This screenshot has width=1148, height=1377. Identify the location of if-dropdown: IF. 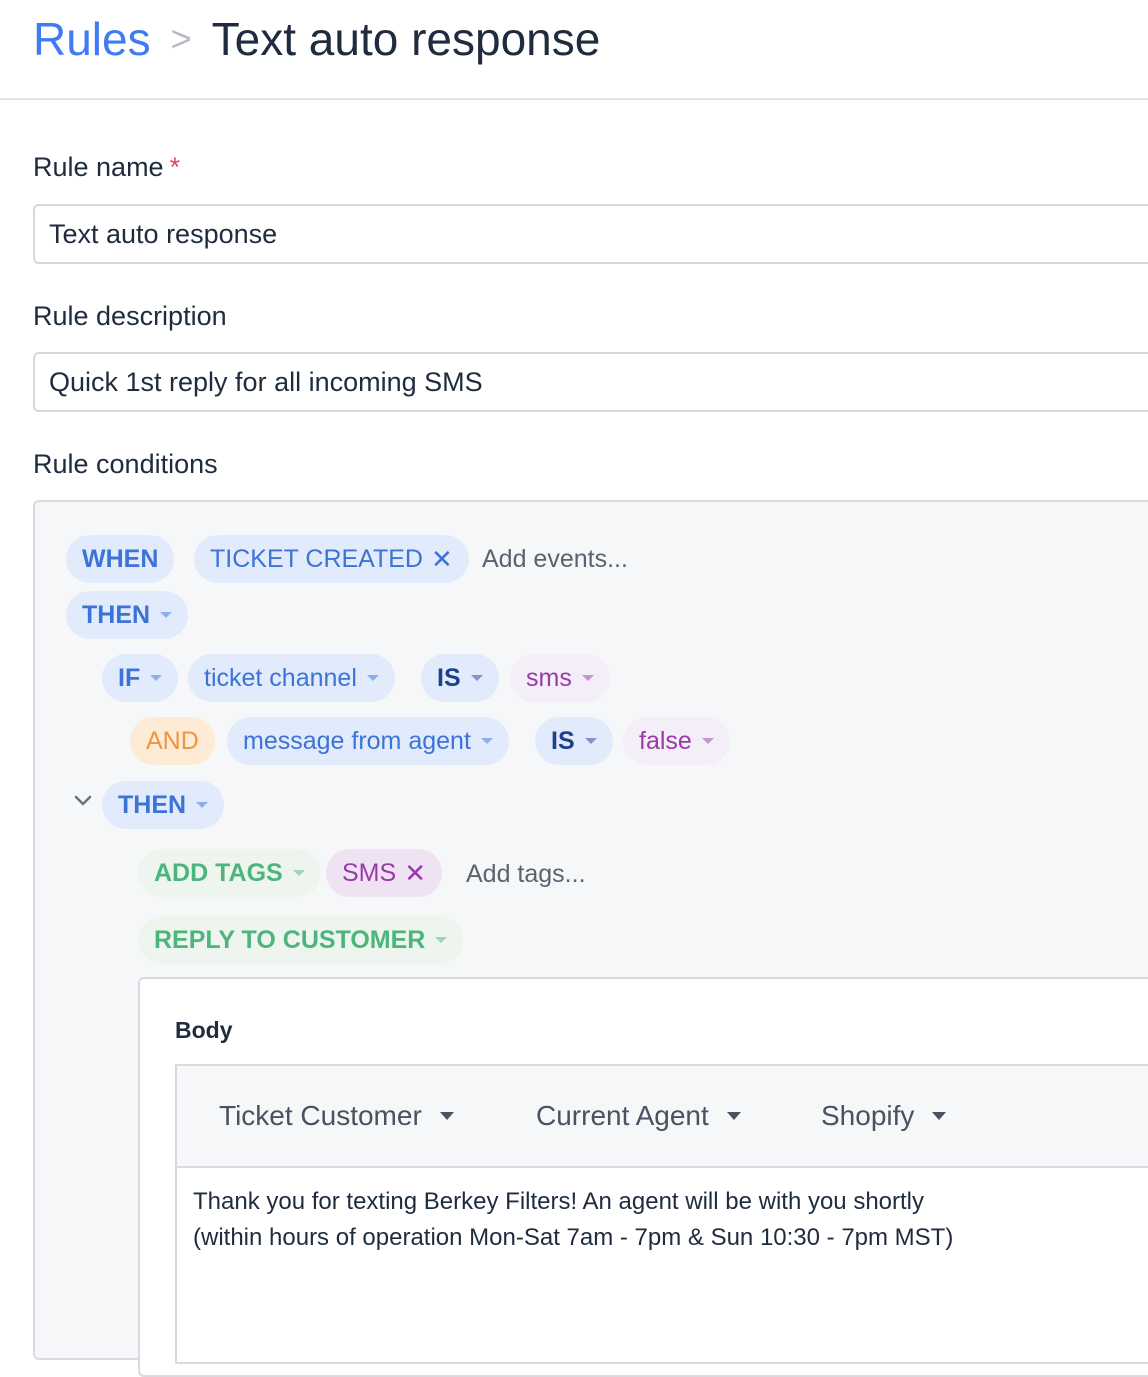
(140, 678).